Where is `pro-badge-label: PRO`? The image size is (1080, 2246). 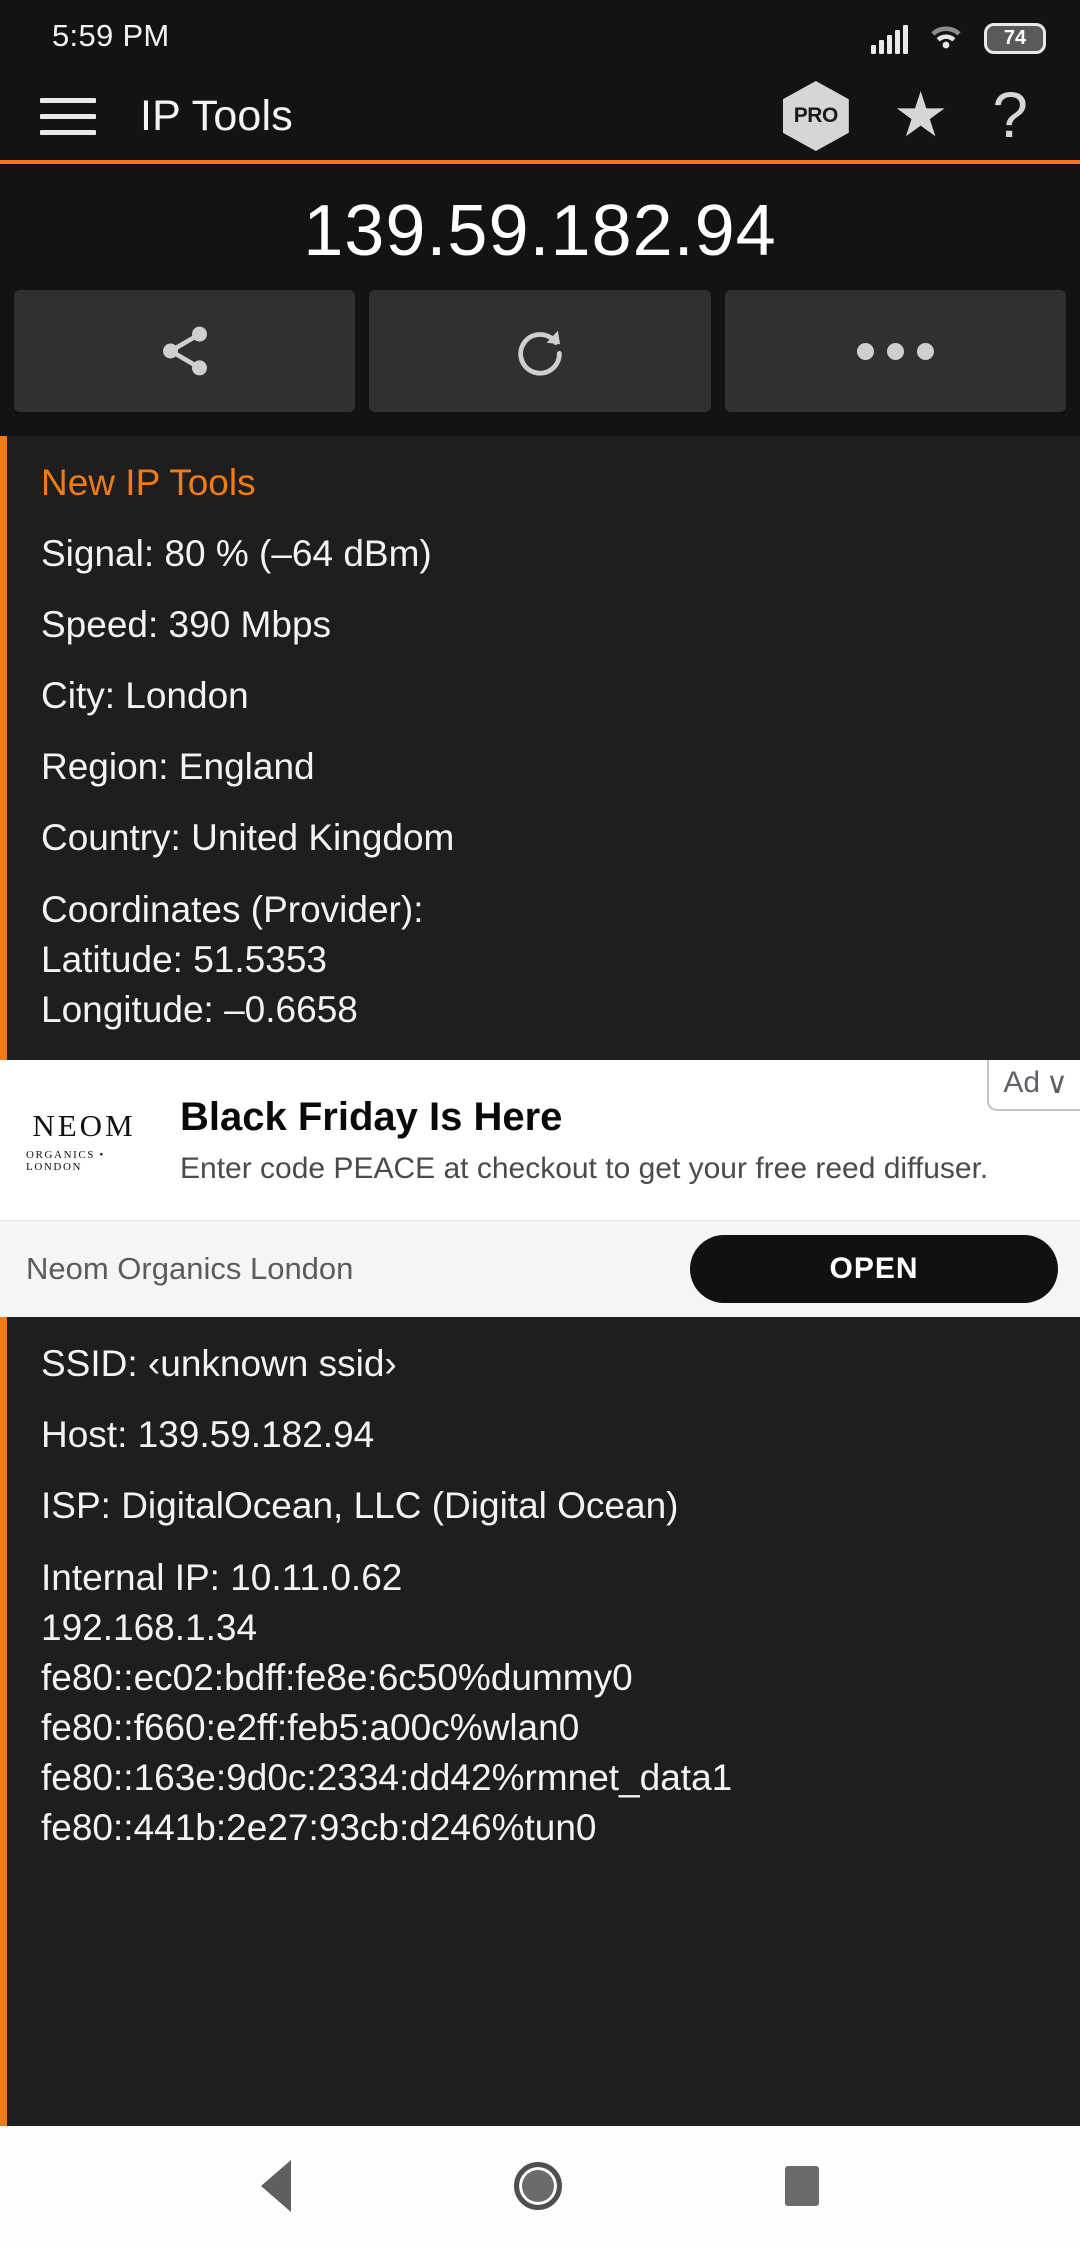 pro-badge-label: PRO is located at coordinates (816, 115).